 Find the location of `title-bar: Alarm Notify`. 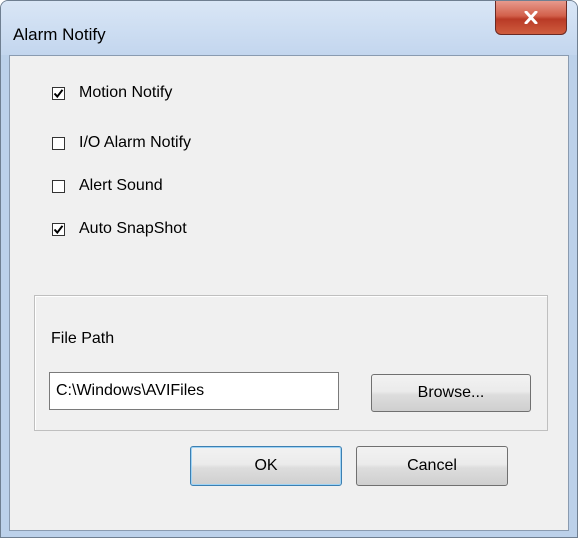

title-bar: Alarm Notify is located at coordinates (289, 28).